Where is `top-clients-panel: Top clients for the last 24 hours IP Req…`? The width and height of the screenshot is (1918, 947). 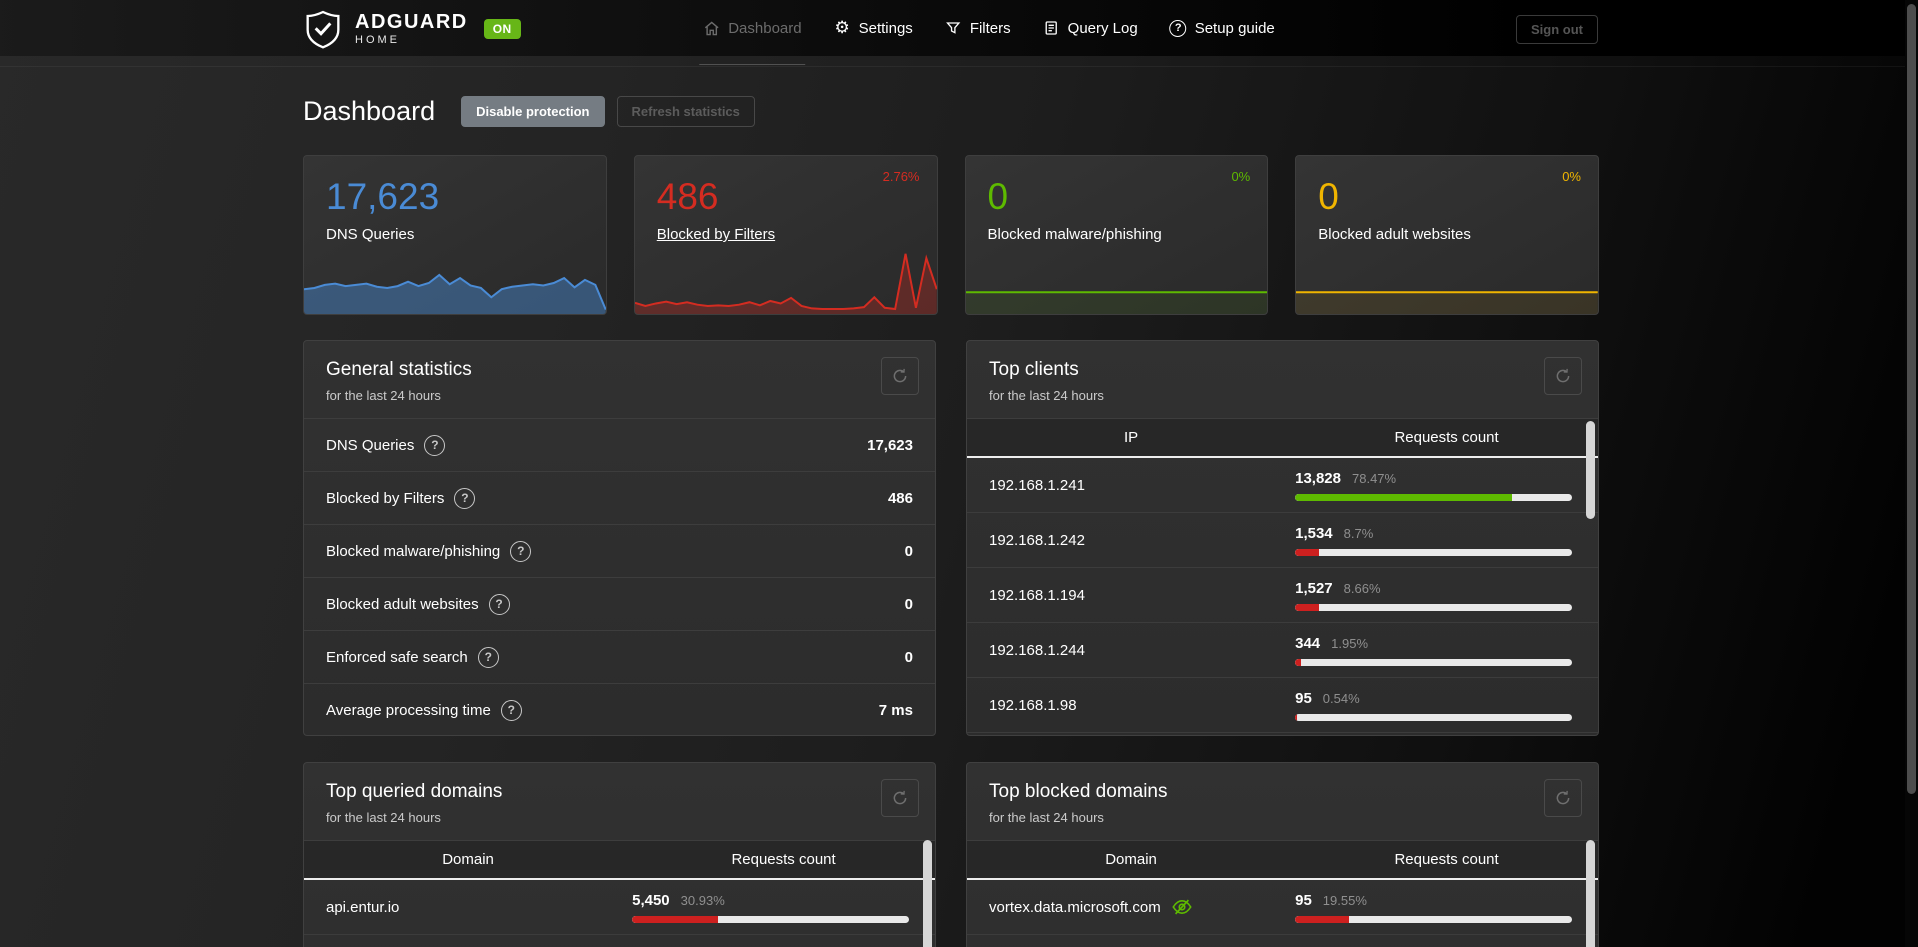
top-clients-panel: Top clients for the last 24 hours IP Req… is located at coordinates (1282, 538).